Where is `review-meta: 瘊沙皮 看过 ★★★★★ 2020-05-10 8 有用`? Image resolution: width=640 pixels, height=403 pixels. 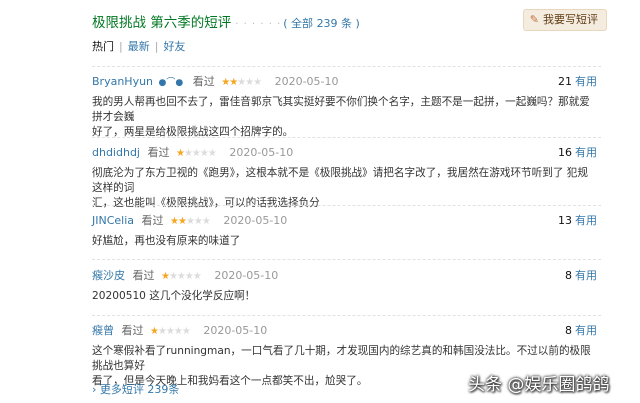 review-meta: 瘊沙皮 看过 ★★★★★ 2020-05-10 8 有用 is located at coordinates (346, 275).